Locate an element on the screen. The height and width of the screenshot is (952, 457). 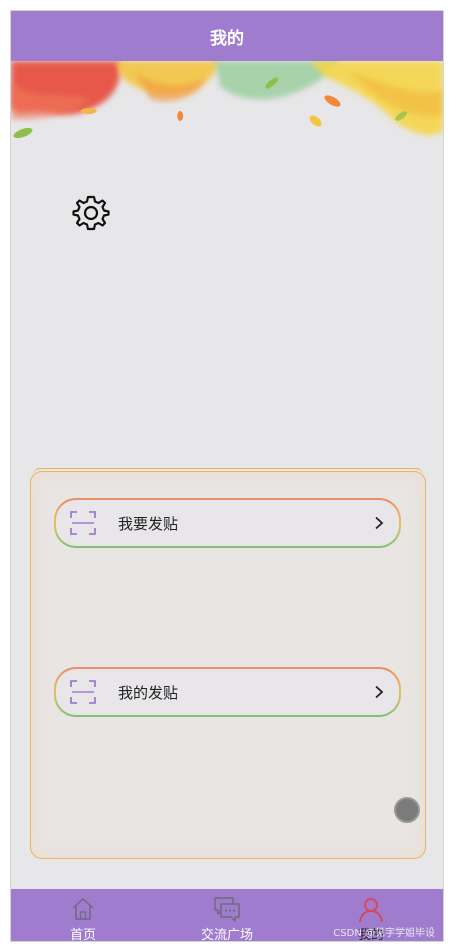
chat-bubbles-icon is located at coordinates (227, 909).